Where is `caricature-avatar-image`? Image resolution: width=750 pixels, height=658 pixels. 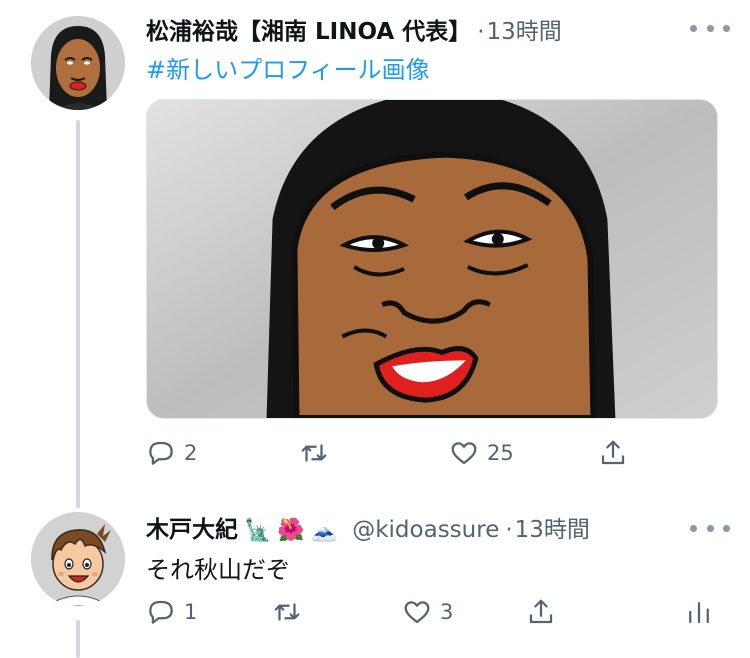
caricature-avatar-image is located at coordinates (78, 63).